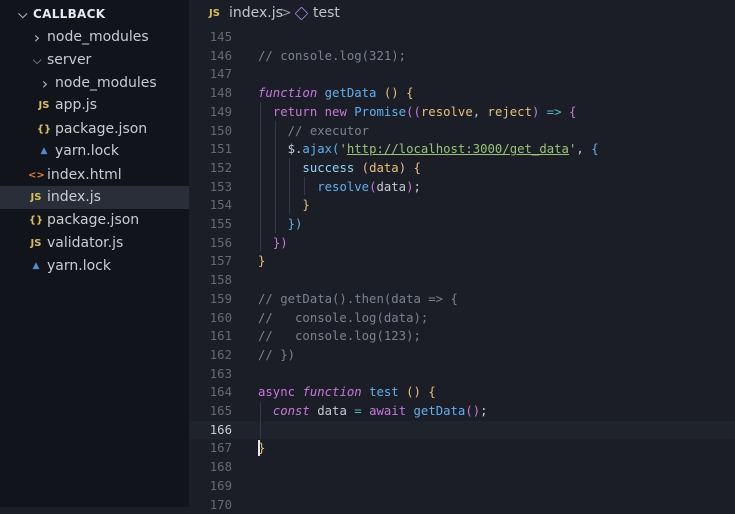 The height and width of the screenshot is (514, 735). What do you see at coordinates (332, 56) in the screenshot?
I see `code-token: // console.log(321);` at bounding box center [332, 56].